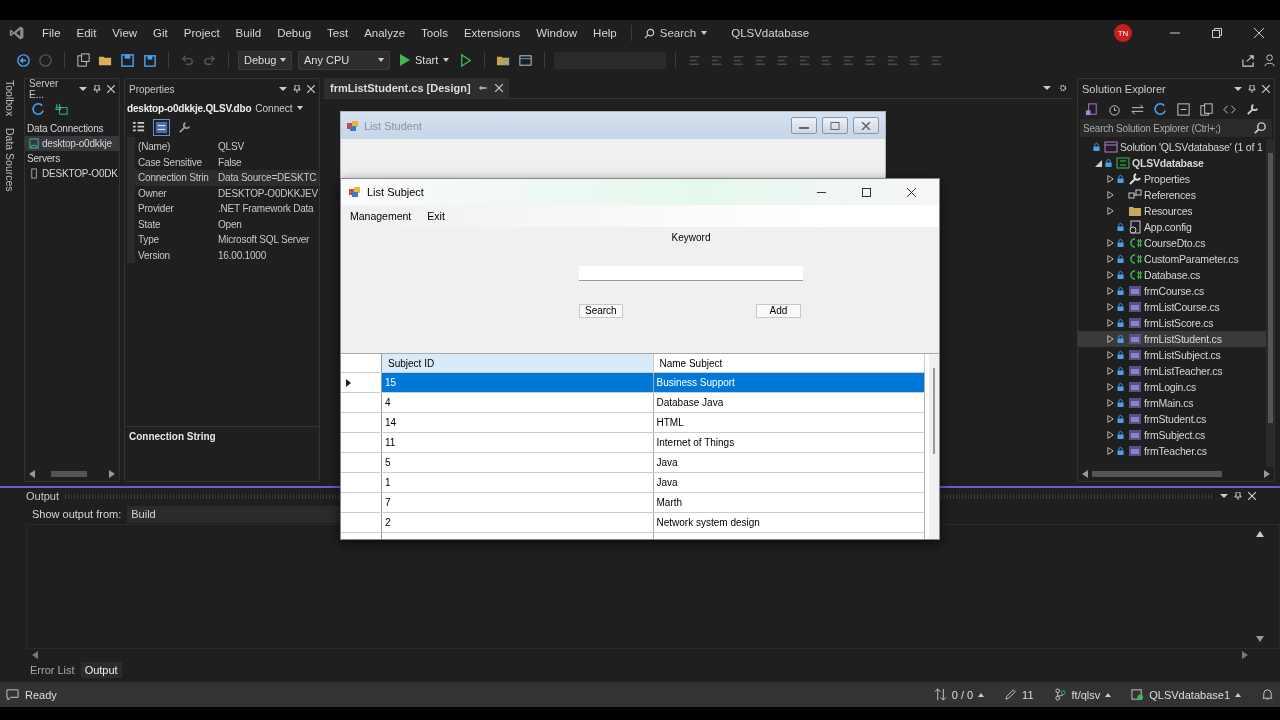  Describe the element at coordinates (425, 60) in the screenshot. I see `start-button: Start` at that location.